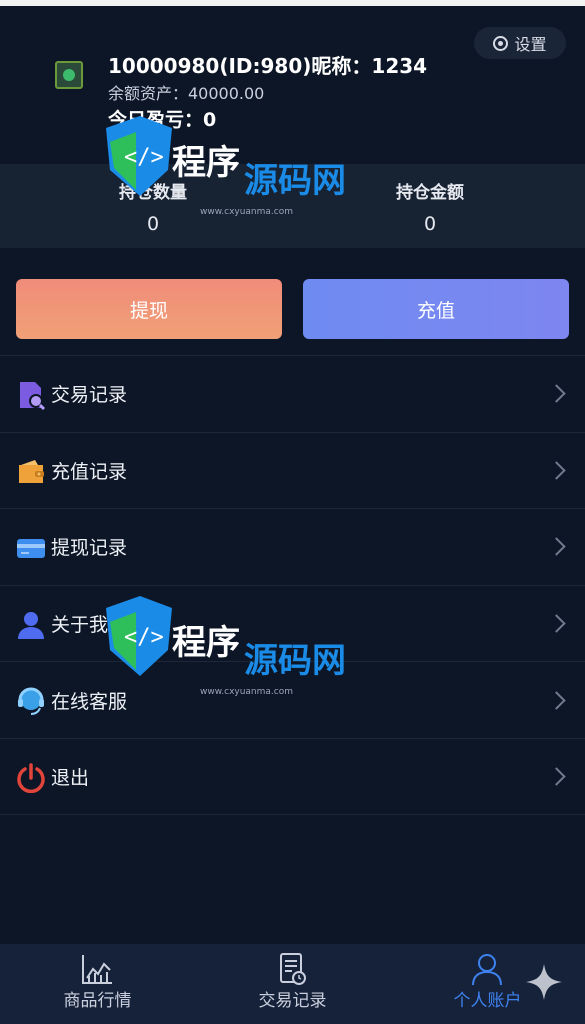 Image resolution: width=585 pixels, height=1024 pixels. I want to click on menu-item-deposit-records: 充值记录, so click(292, 470).